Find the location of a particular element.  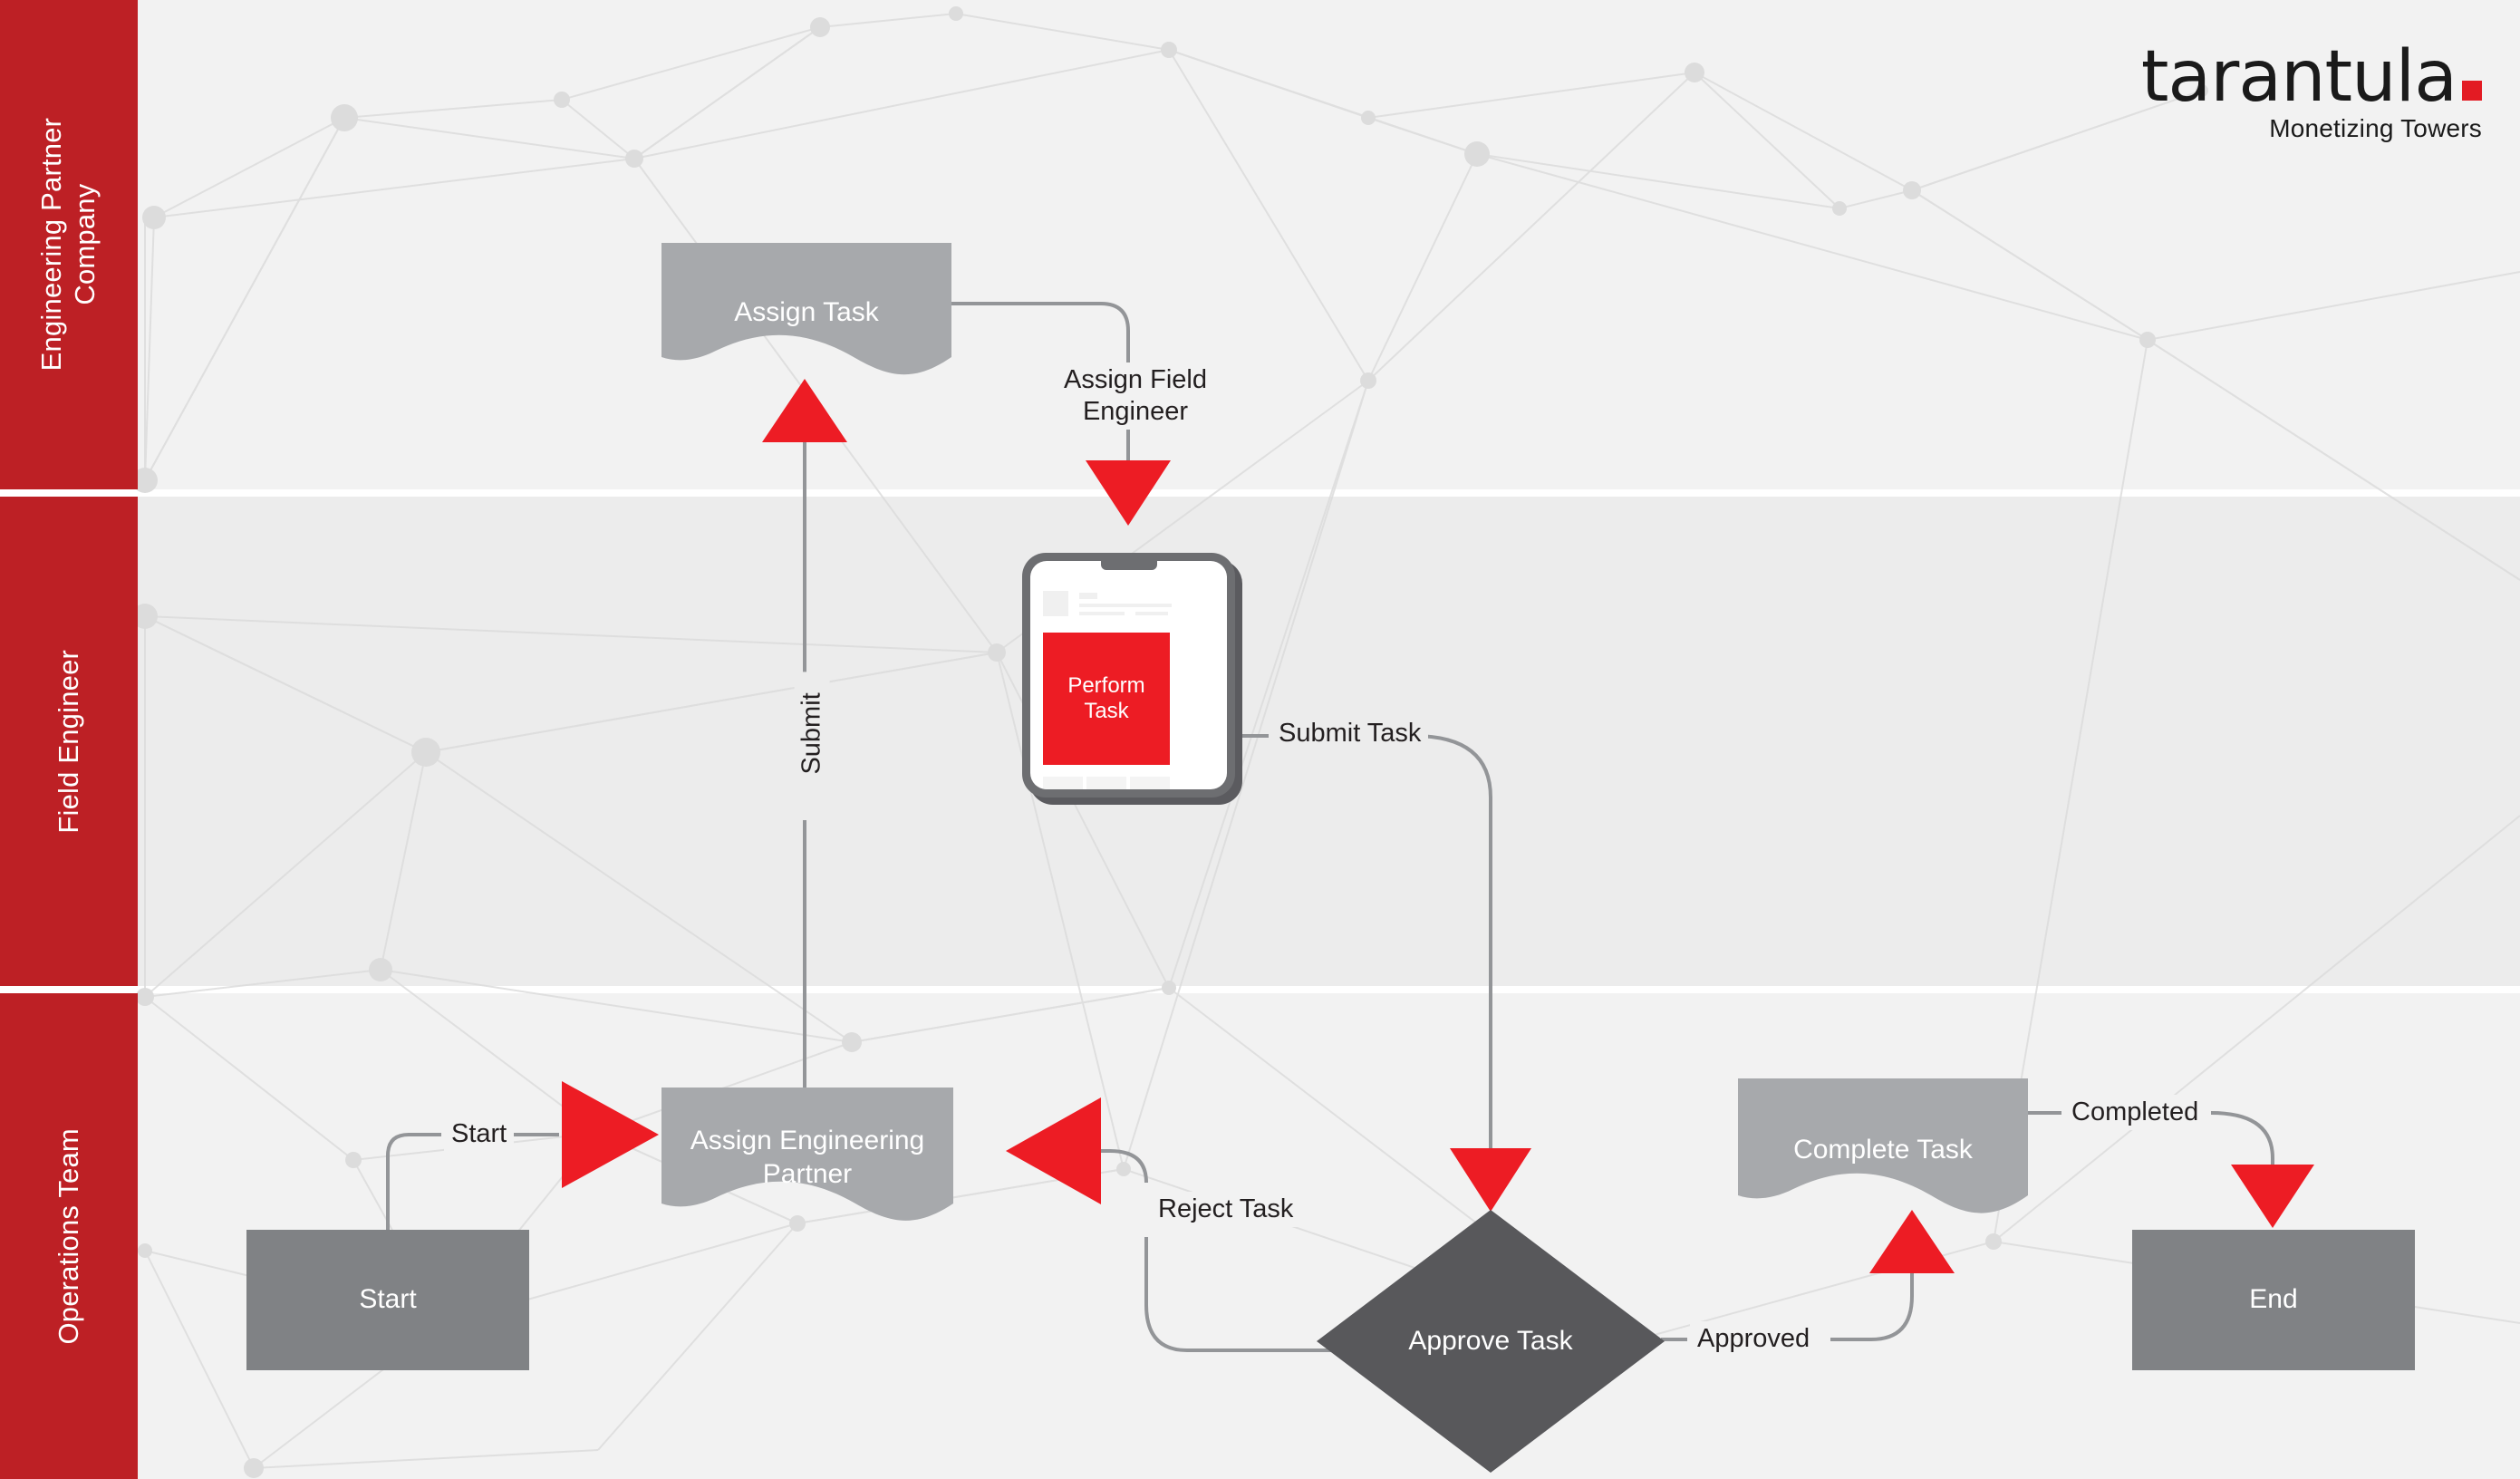

tarantula-logo: tarantula Monetizing Towers is located at coordinates (2311, 92).